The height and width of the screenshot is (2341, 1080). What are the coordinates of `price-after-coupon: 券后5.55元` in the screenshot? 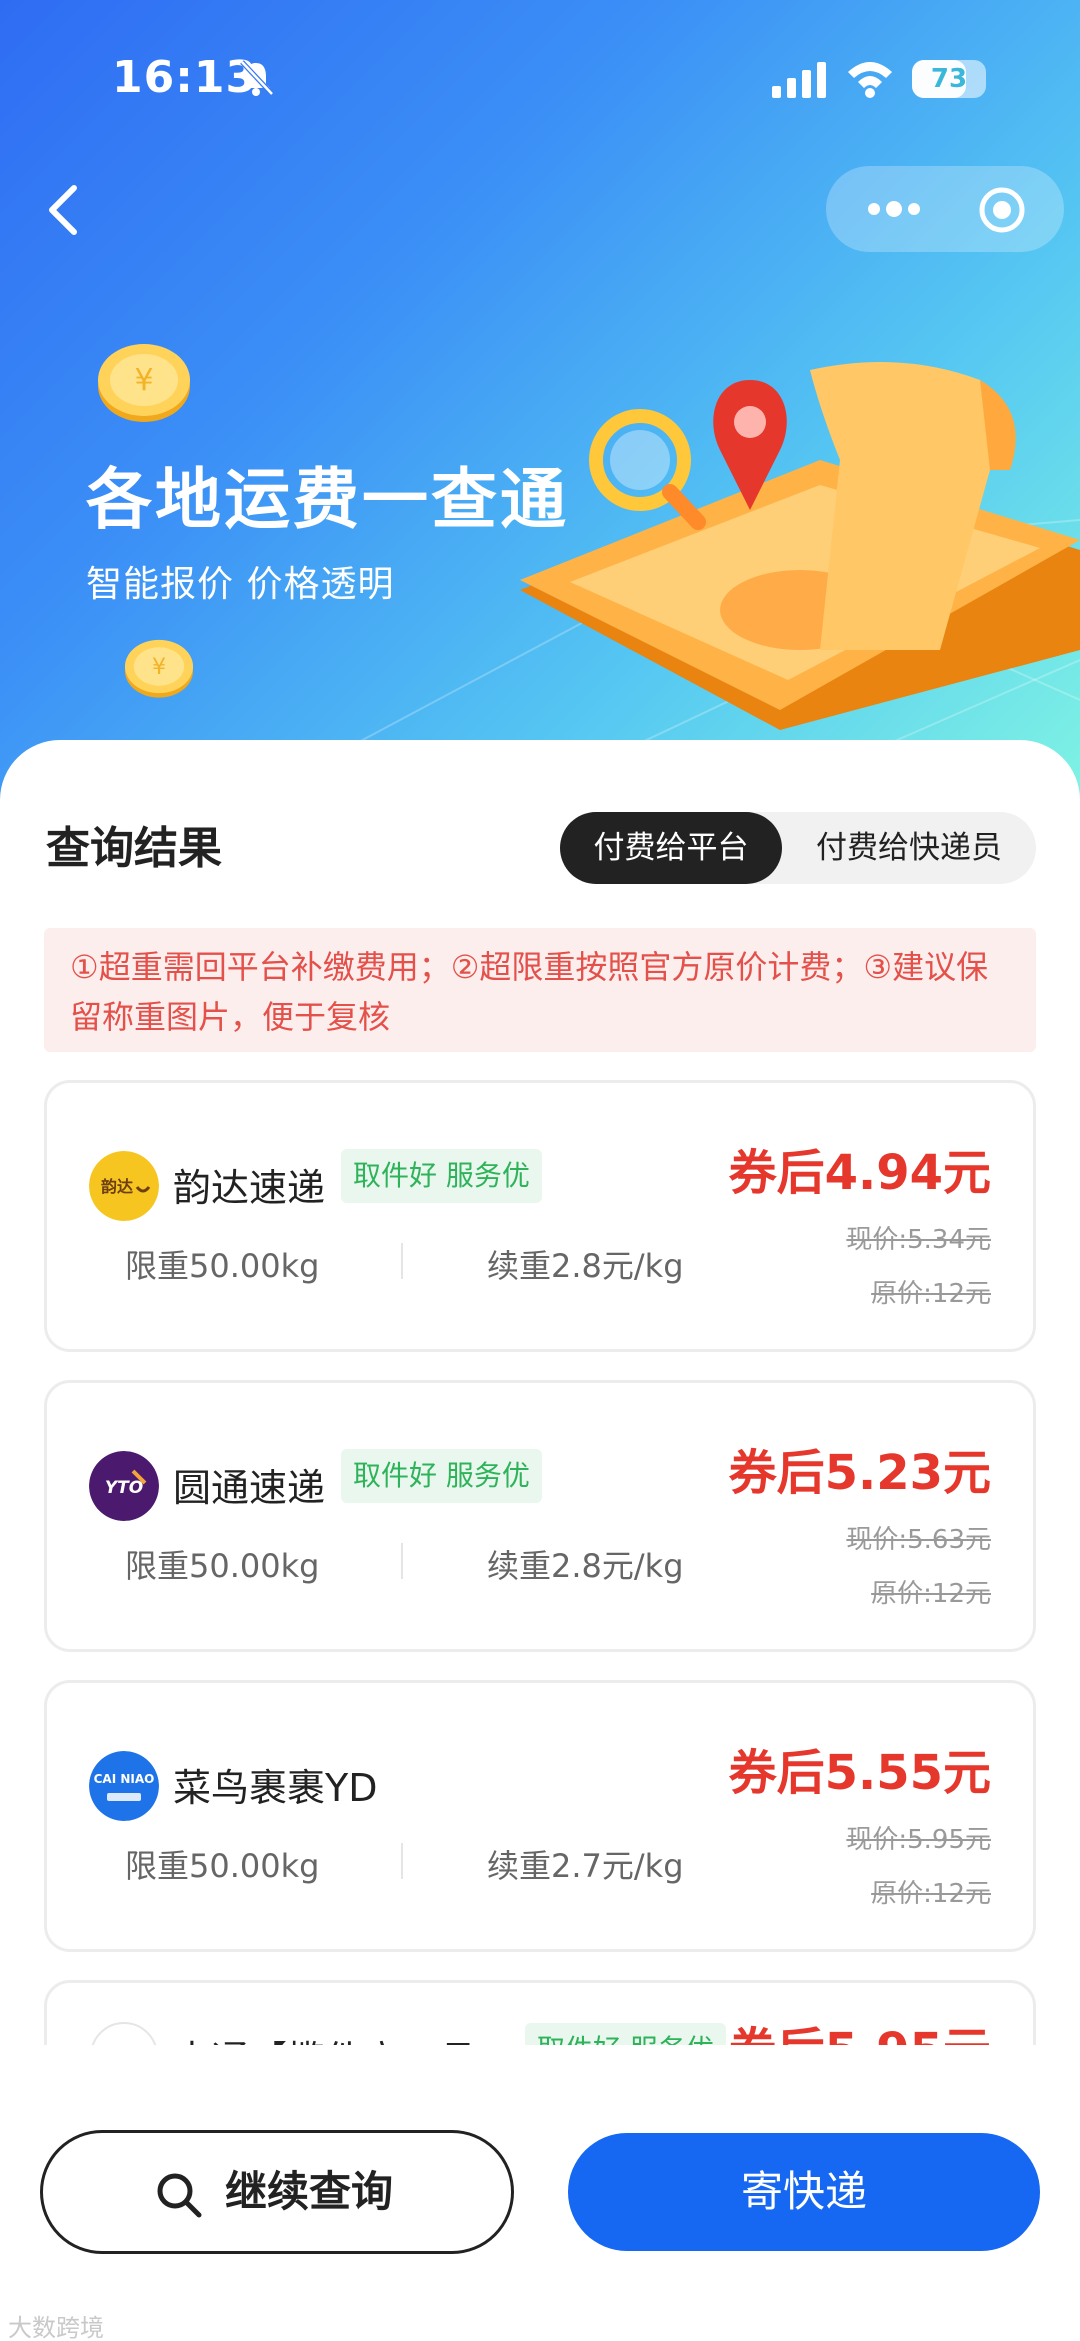 It's located at (859, 1773).